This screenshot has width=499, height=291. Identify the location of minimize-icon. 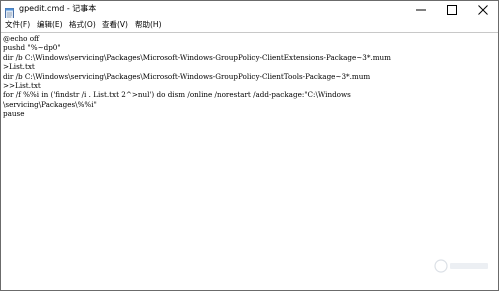
(421, 10).